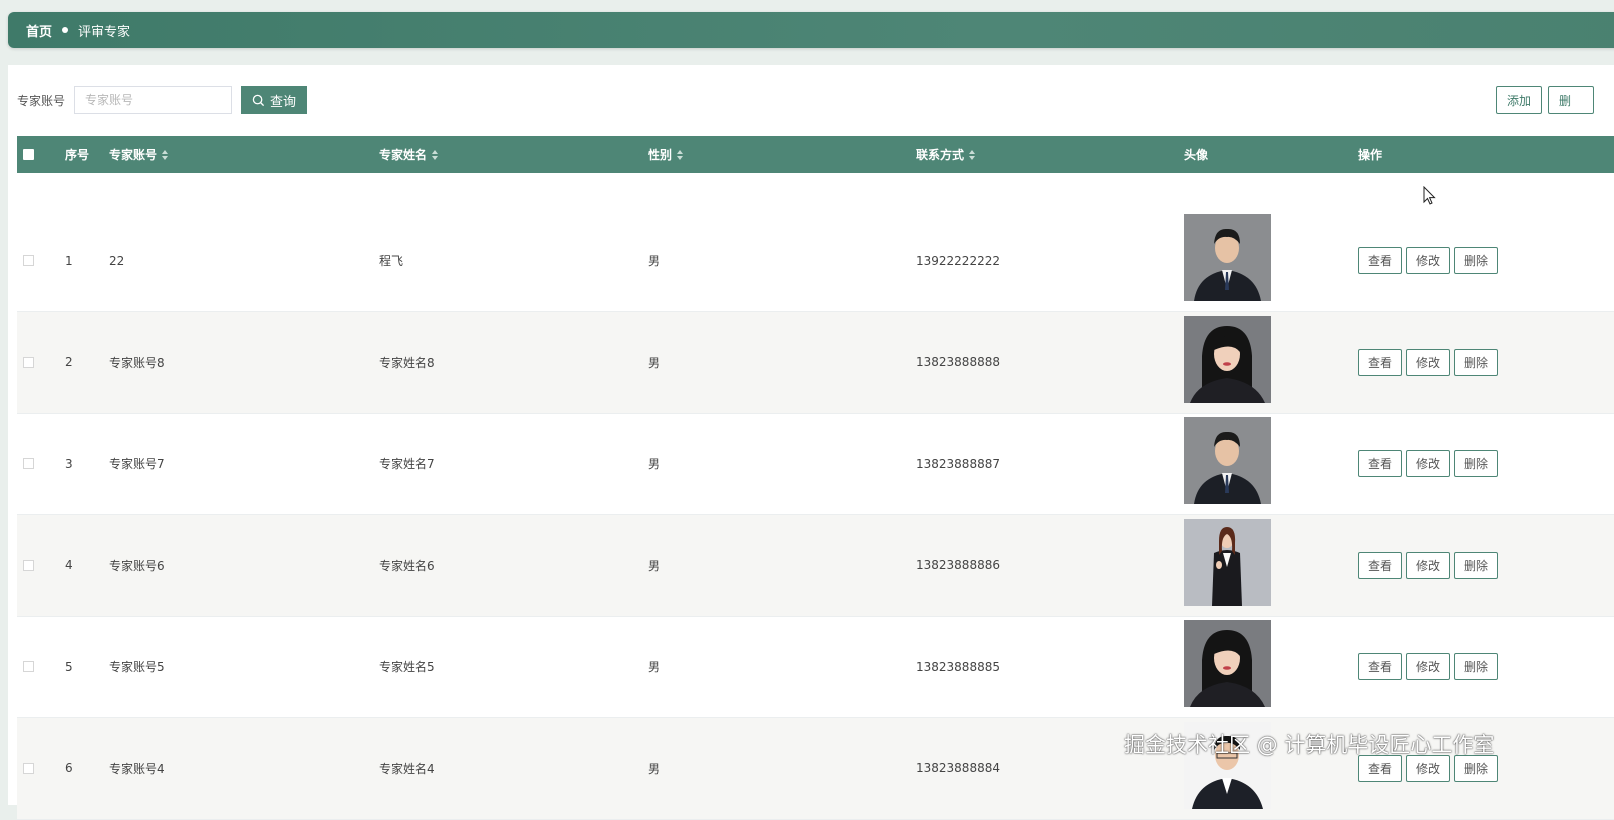 This screenshot has width=1614, height=820. What do you see at coordinates (958, 362) in the screenshot?
I see `cell-phone: 13823888888` at bounding box center [958, 362].